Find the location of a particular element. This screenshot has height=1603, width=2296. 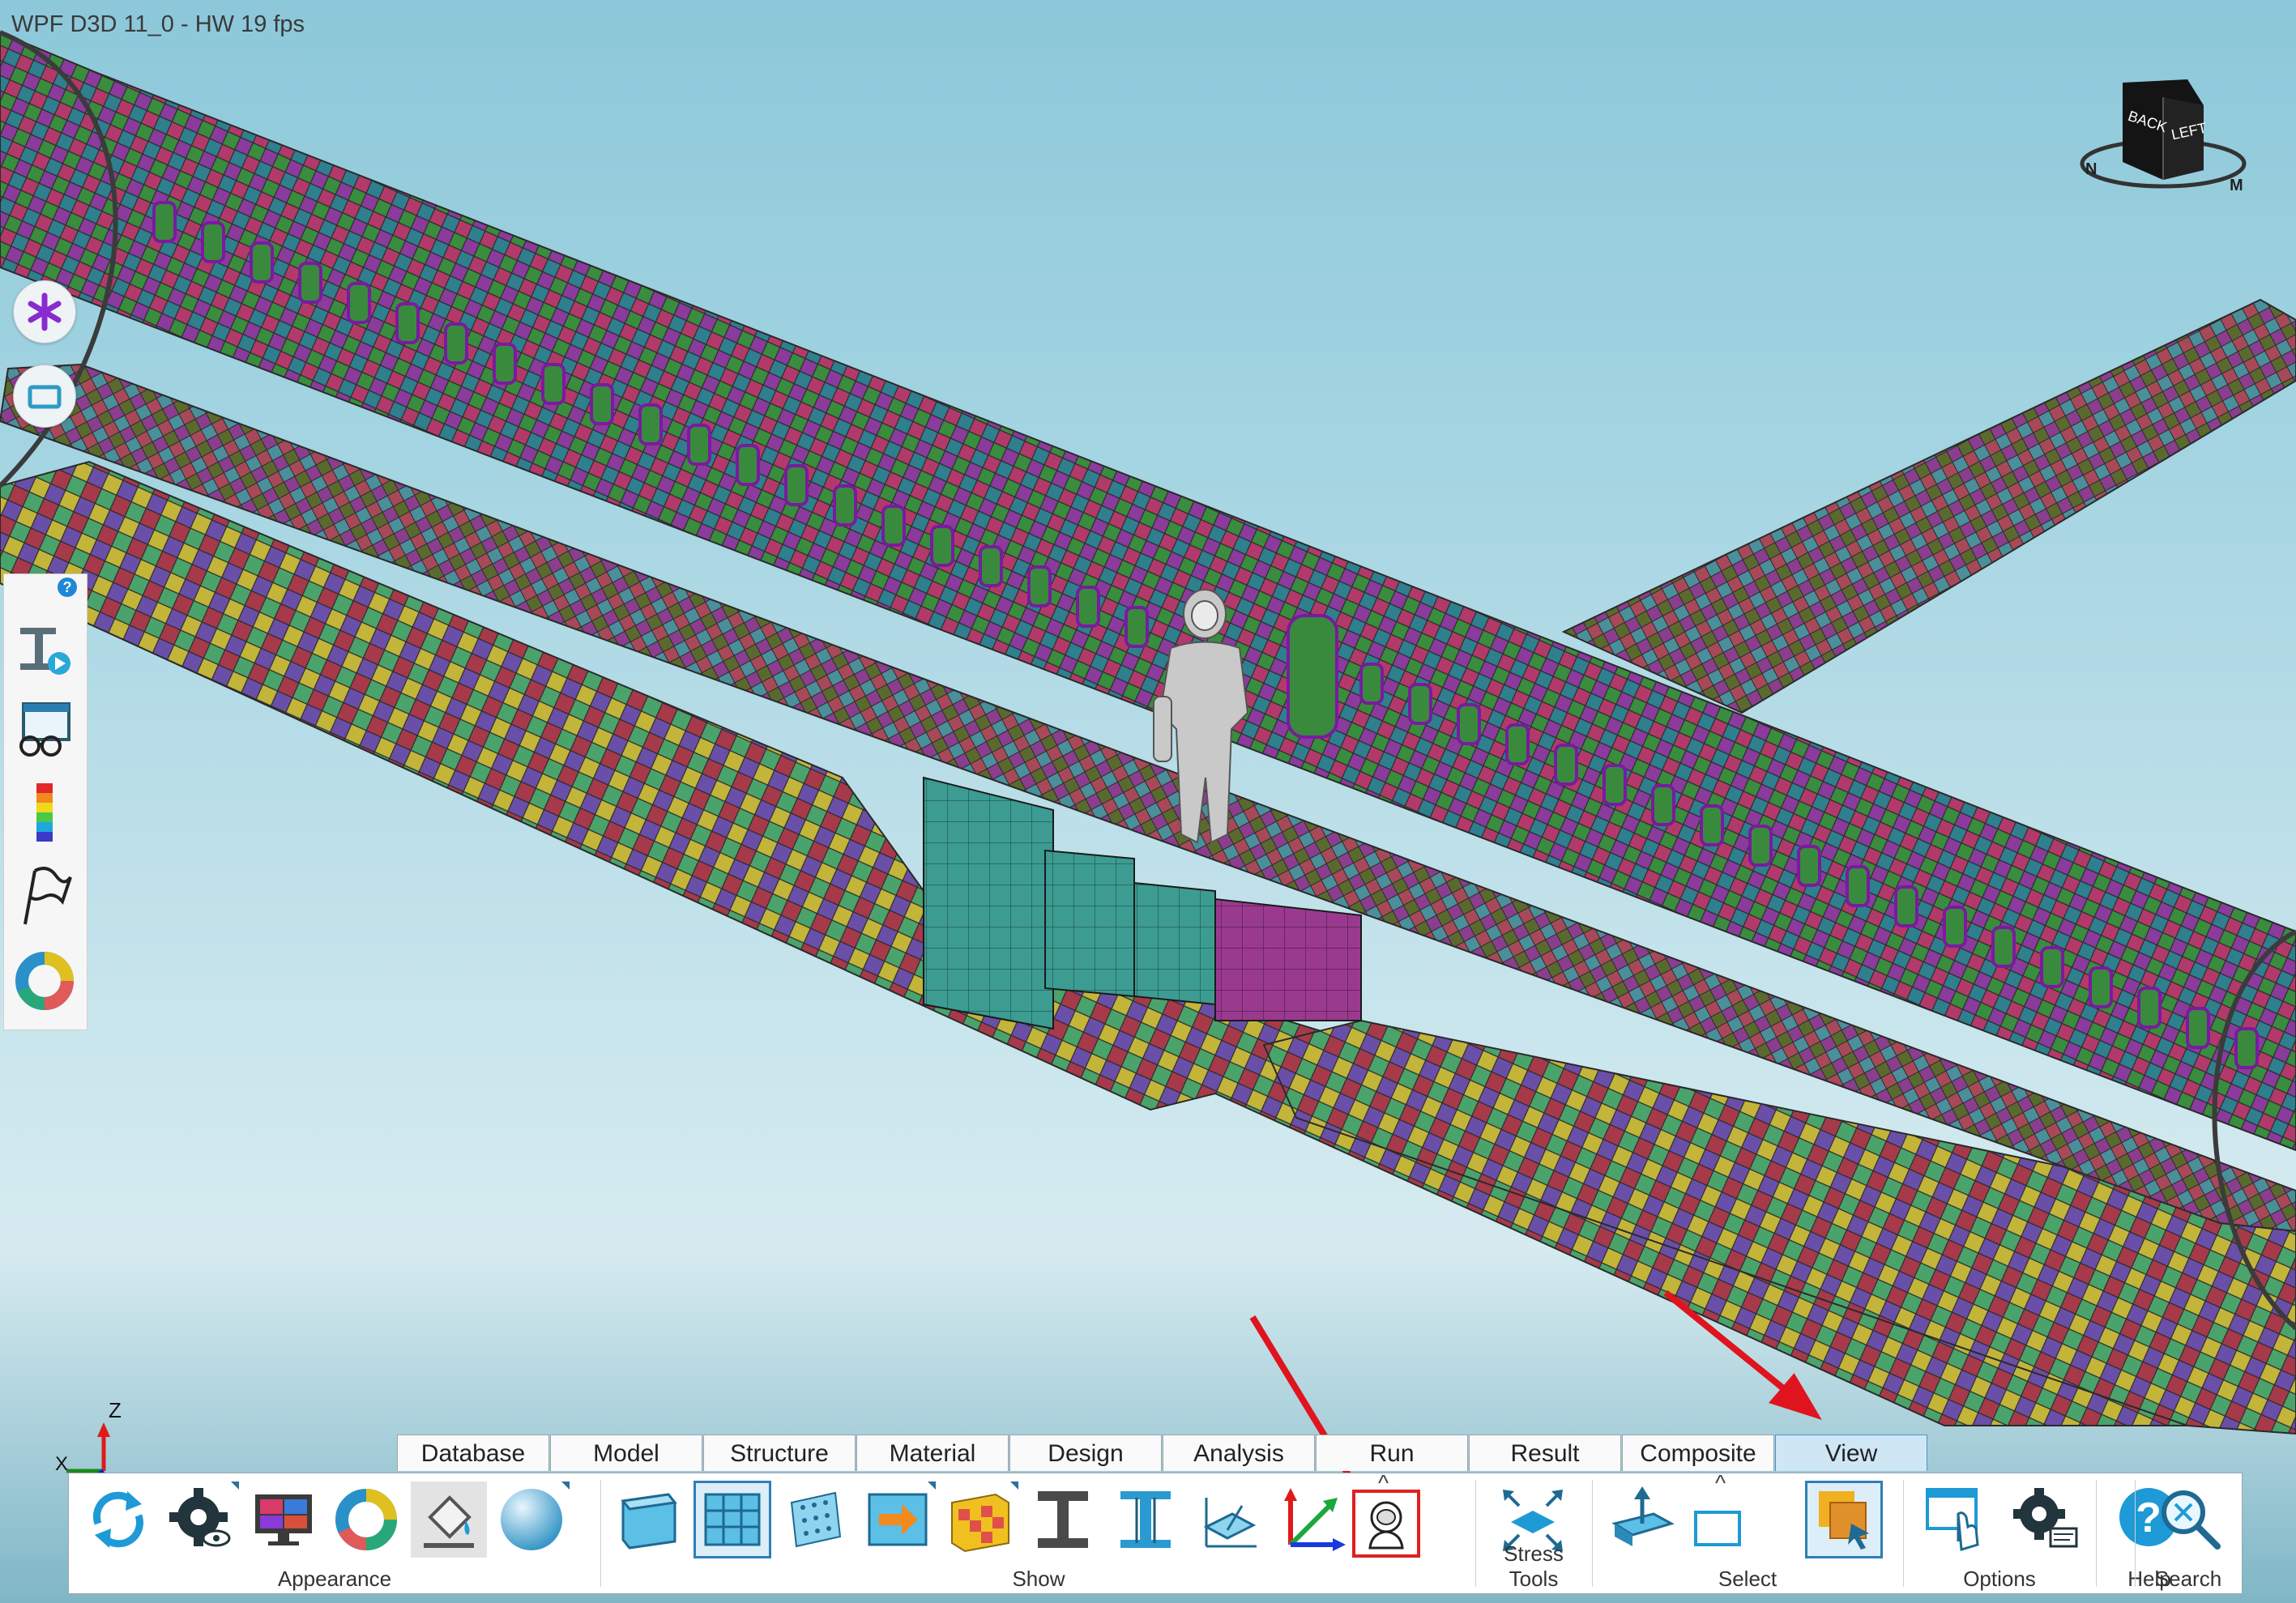

tab-material: Material is located at coordinates (932, 1453).